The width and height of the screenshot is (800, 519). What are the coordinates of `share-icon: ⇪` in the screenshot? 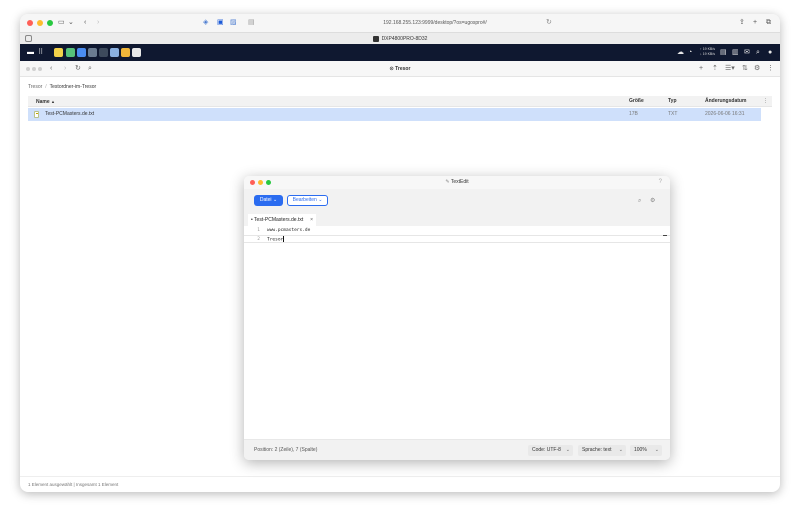 It's located at (742, 23).